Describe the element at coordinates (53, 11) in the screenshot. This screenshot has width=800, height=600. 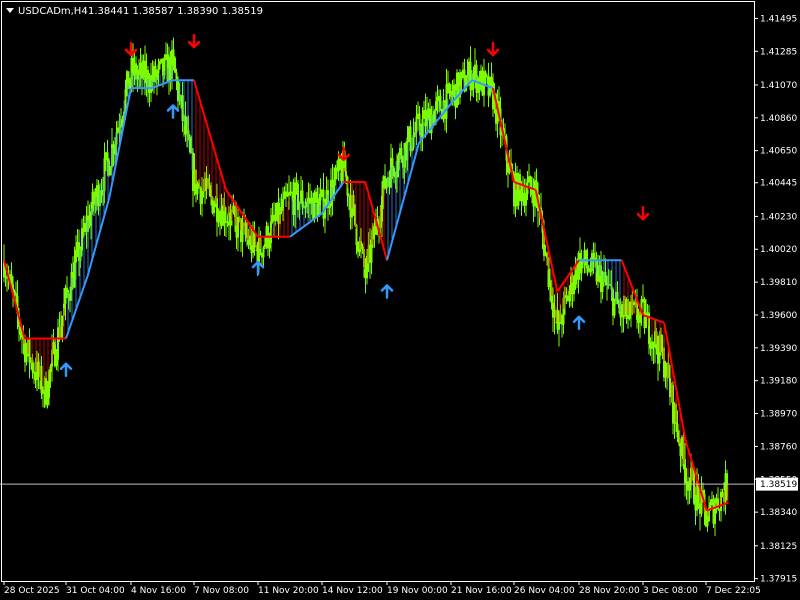
I see `symbol-timeframe: USDCADm,H4` at that location.